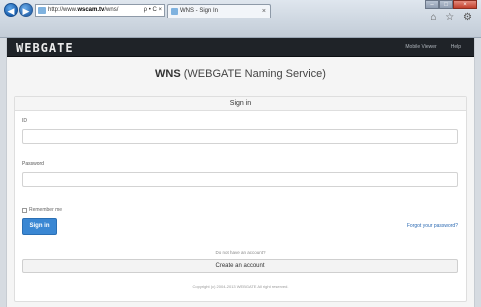  I want to click on id-input, so click(240, 136).